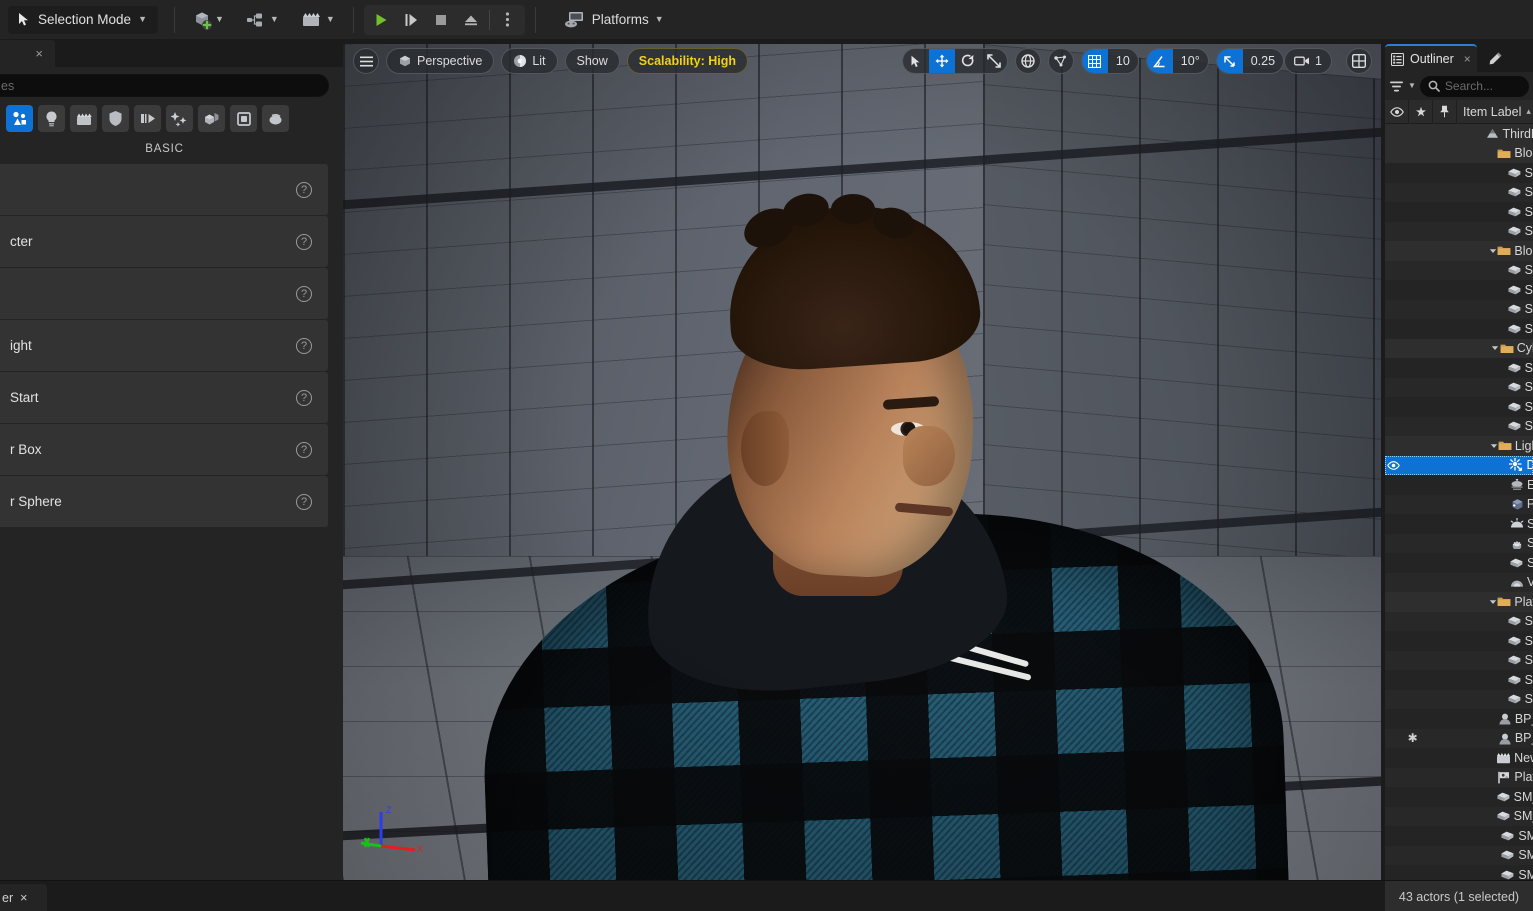 The height and width of the screenshot is (911, 1533). Describe the element at coordinates (19, 118) in the screenshot. I see `category-basic` at that location.